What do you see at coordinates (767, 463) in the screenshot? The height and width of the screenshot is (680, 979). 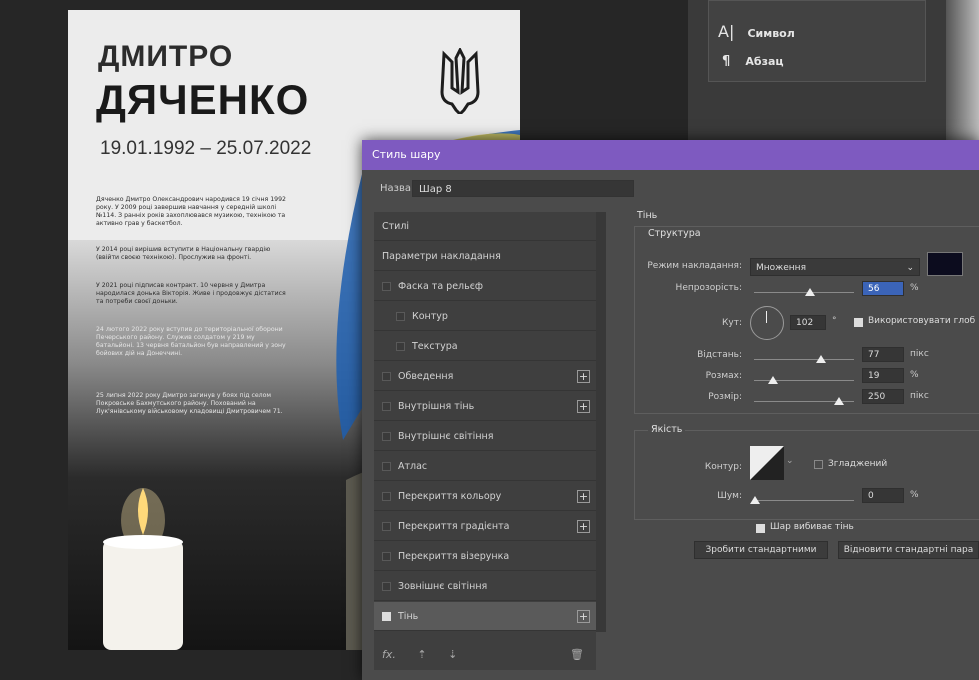 I see `contour-preview` at bounding box center [767, 463].